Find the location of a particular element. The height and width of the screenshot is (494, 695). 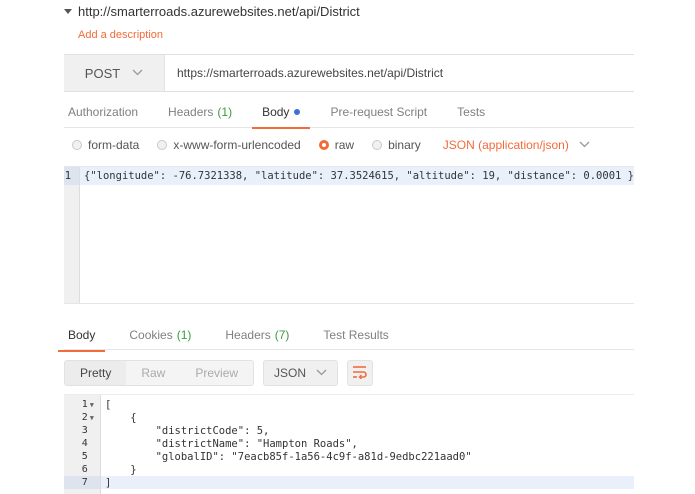

line-number: 1 ▼ is located at coordinates (82, 404).